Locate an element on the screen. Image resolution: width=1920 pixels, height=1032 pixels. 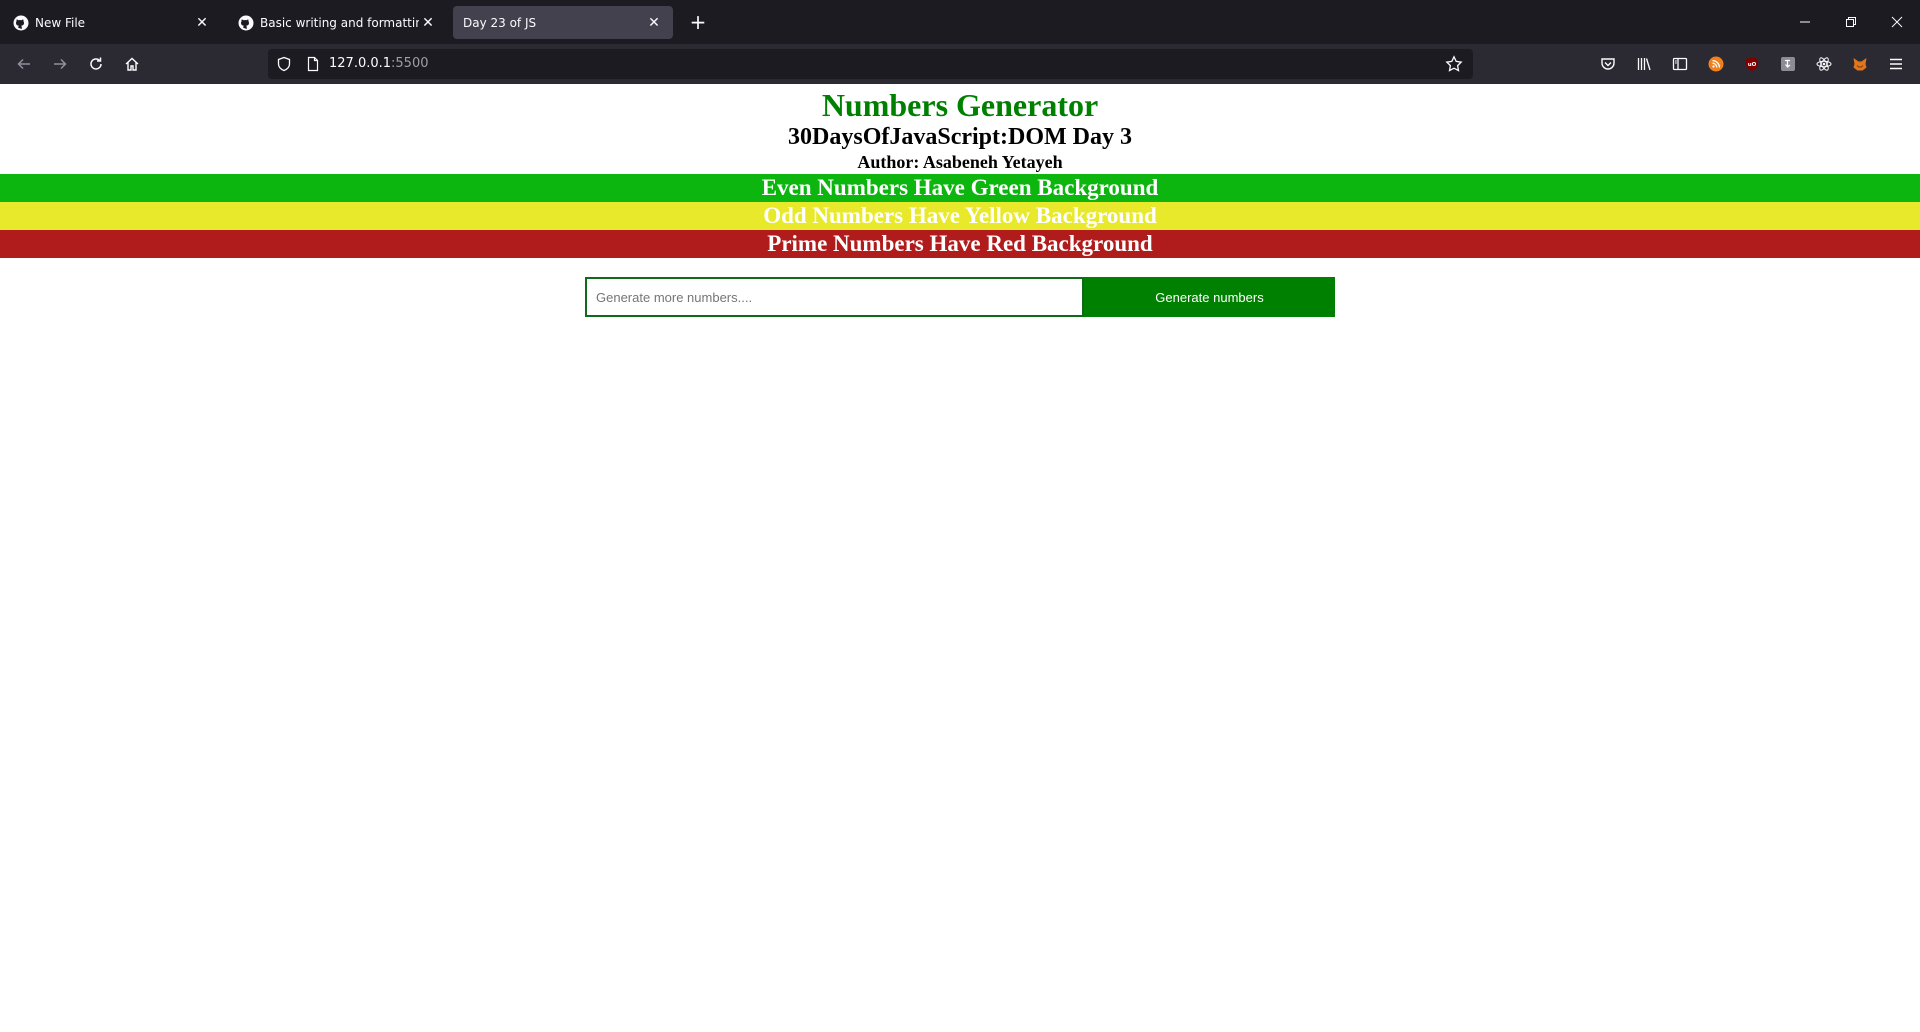
reload-icon is located at coordinates (96, 64).